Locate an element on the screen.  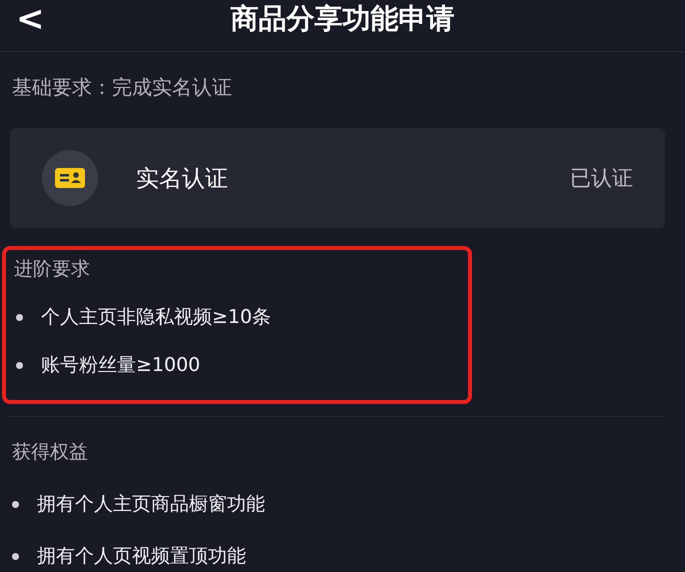
basic-requirement-text: 基础要求：完成实名认证 is located at coordinates (122, 87).